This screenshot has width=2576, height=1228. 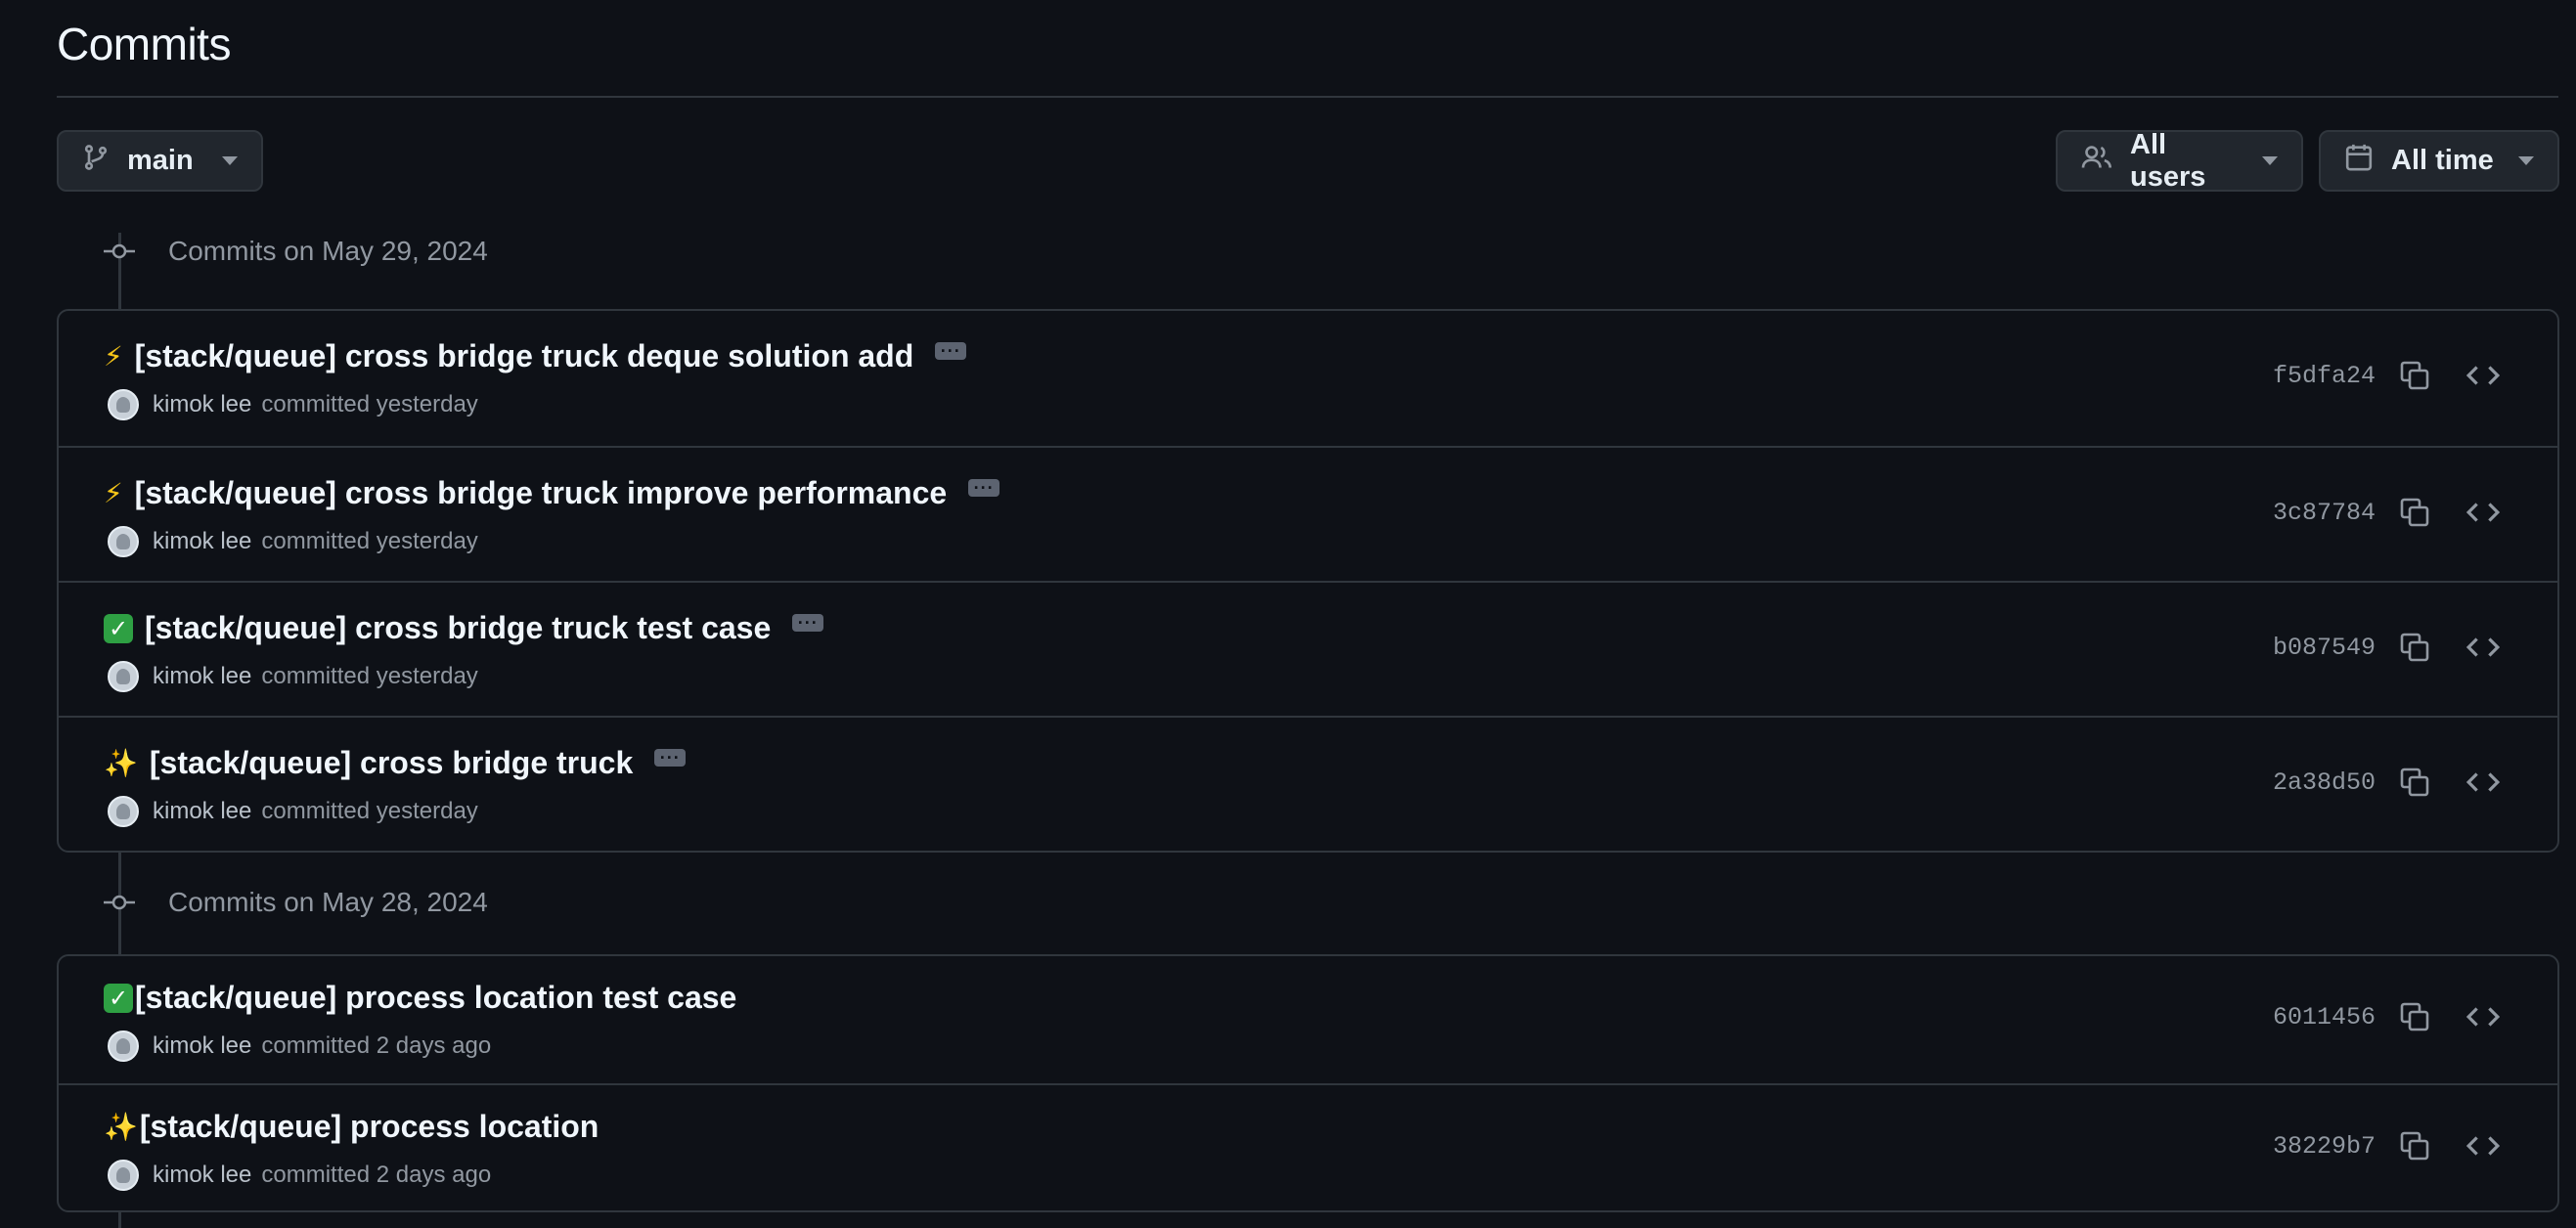 I want to click on commit-sha-link: 38229b7, so click(x=2324, y=1146).